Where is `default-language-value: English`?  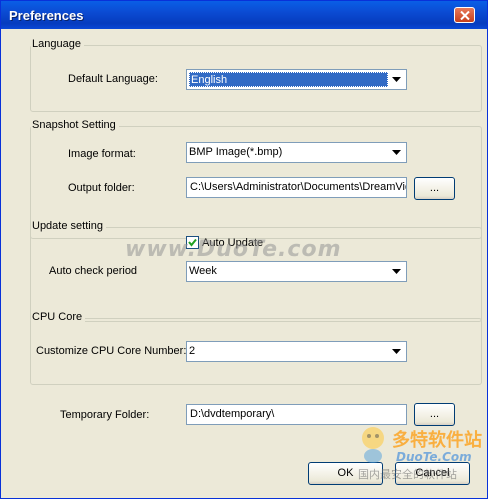
default-language-value: English is located at coordinates (288, 79).